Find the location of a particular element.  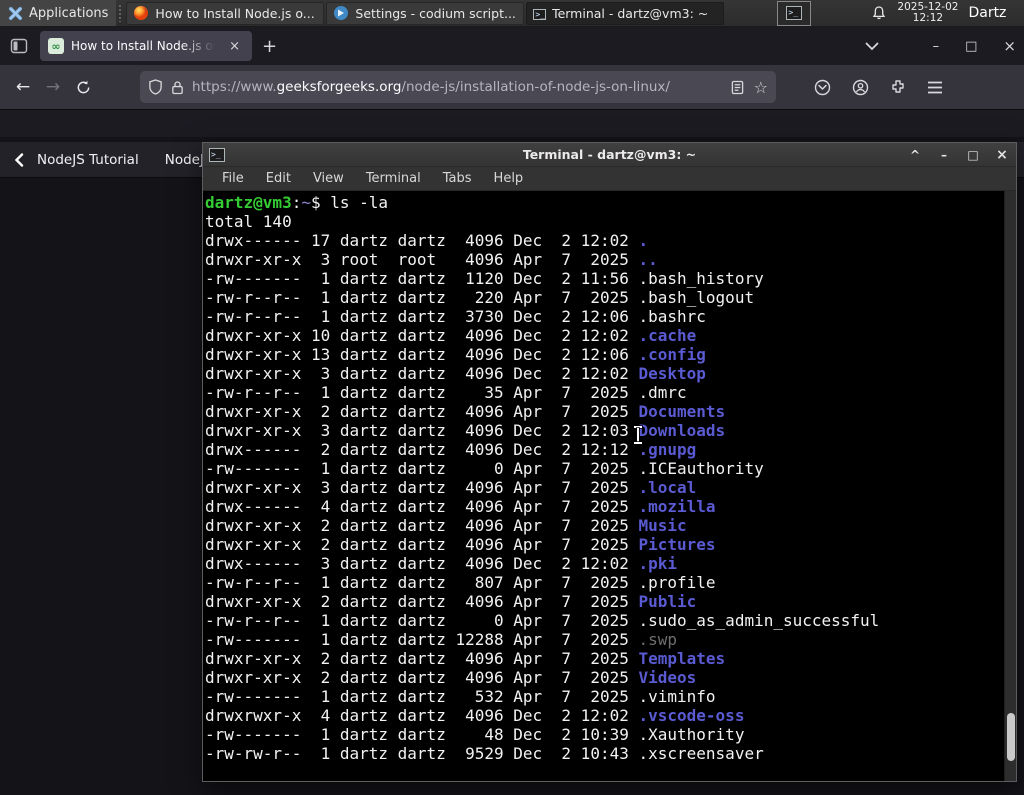

list-all-tabs-icon is located at coordinates (872, 46).